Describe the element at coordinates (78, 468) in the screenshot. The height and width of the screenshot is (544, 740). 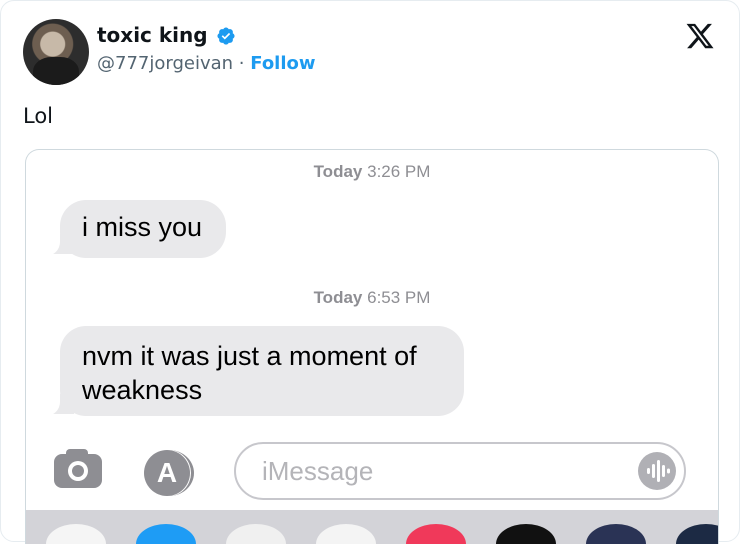
I see `camera-icon` at that location.